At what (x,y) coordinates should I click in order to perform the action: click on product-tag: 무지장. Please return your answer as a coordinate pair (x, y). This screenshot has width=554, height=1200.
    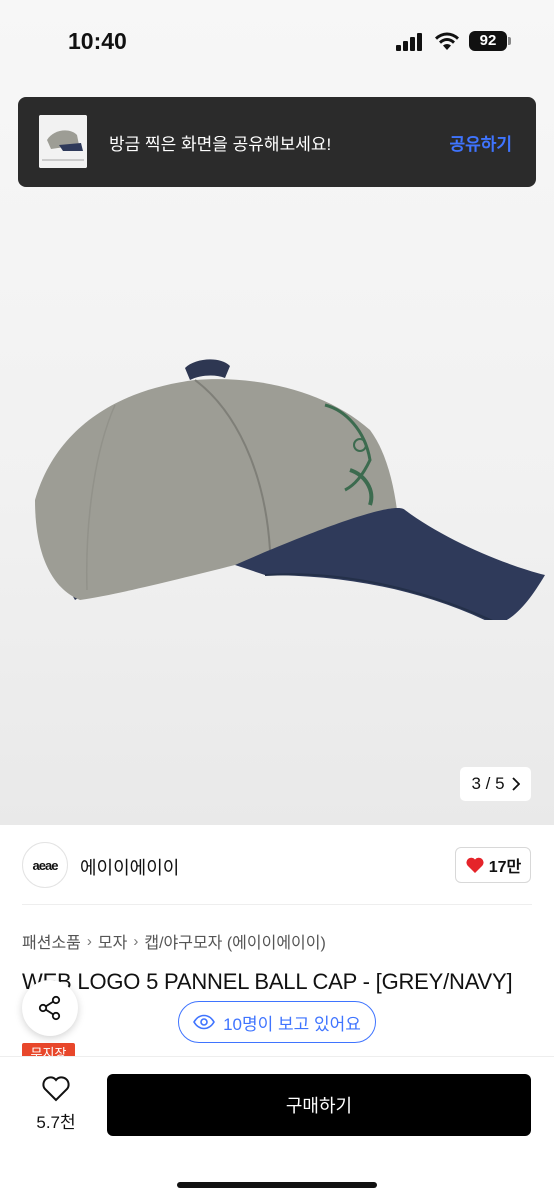
    Looking at the image, I should click on (48, 1050).